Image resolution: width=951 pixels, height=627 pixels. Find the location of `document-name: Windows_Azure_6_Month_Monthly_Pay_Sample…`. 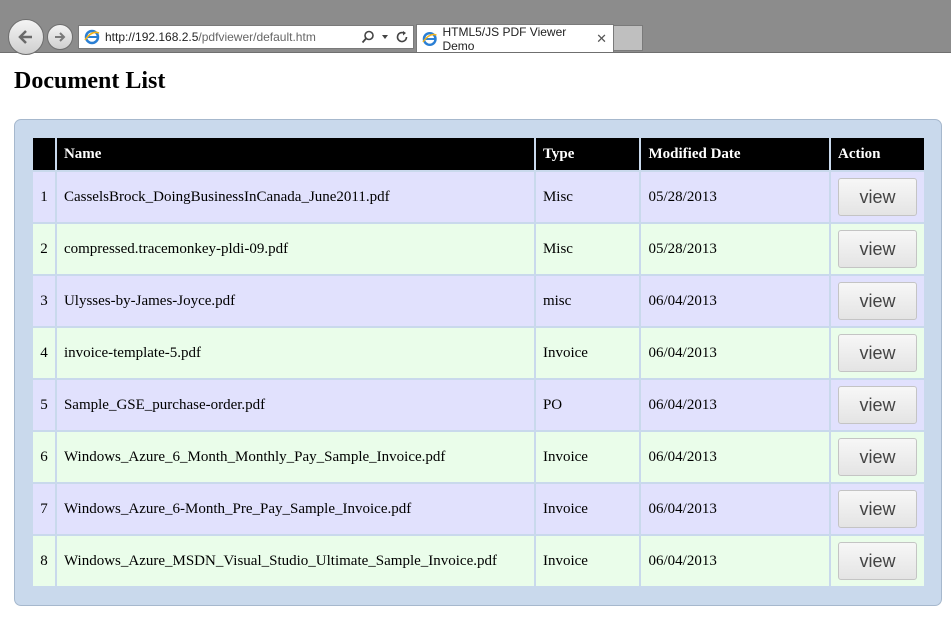

document-name: Windows_Azure_6_Month_Monthly_Pay_Sample… is located at coordinates (295, 456).